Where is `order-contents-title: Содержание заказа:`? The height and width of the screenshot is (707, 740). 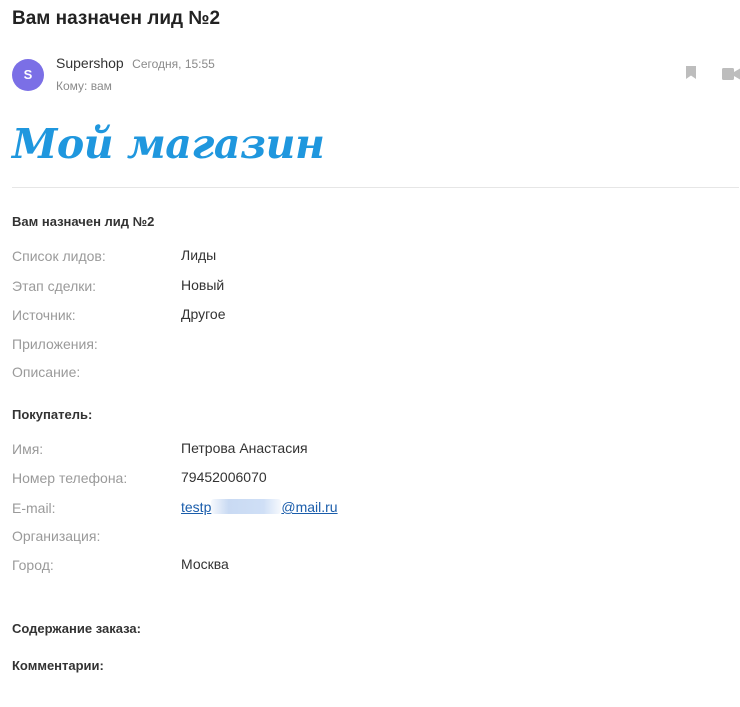
order-contents-title: Содержание заказа: is located at coordinates (76, 628).